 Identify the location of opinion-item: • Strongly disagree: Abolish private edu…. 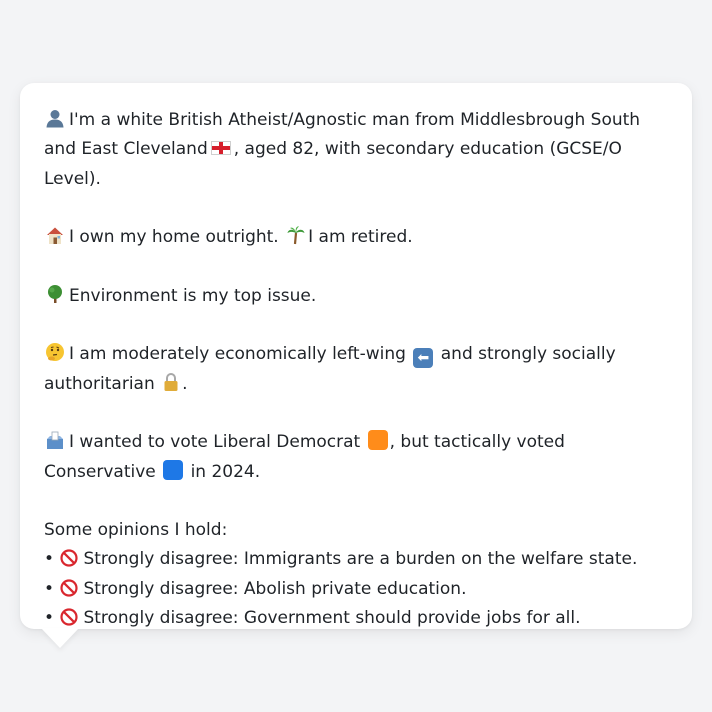
(356, 589).